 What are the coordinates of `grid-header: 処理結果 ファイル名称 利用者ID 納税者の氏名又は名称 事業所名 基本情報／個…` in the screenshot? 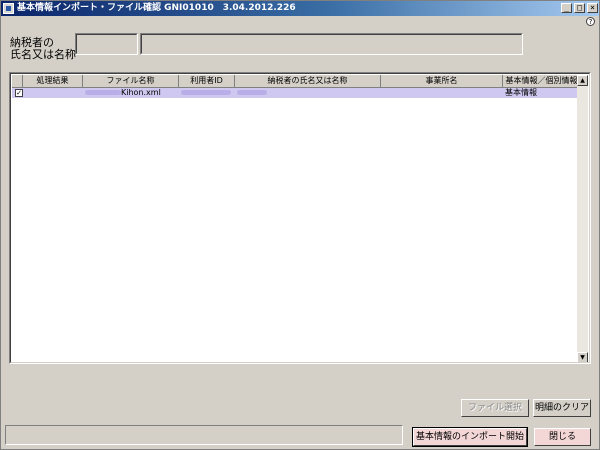 It's located at (296, 81).